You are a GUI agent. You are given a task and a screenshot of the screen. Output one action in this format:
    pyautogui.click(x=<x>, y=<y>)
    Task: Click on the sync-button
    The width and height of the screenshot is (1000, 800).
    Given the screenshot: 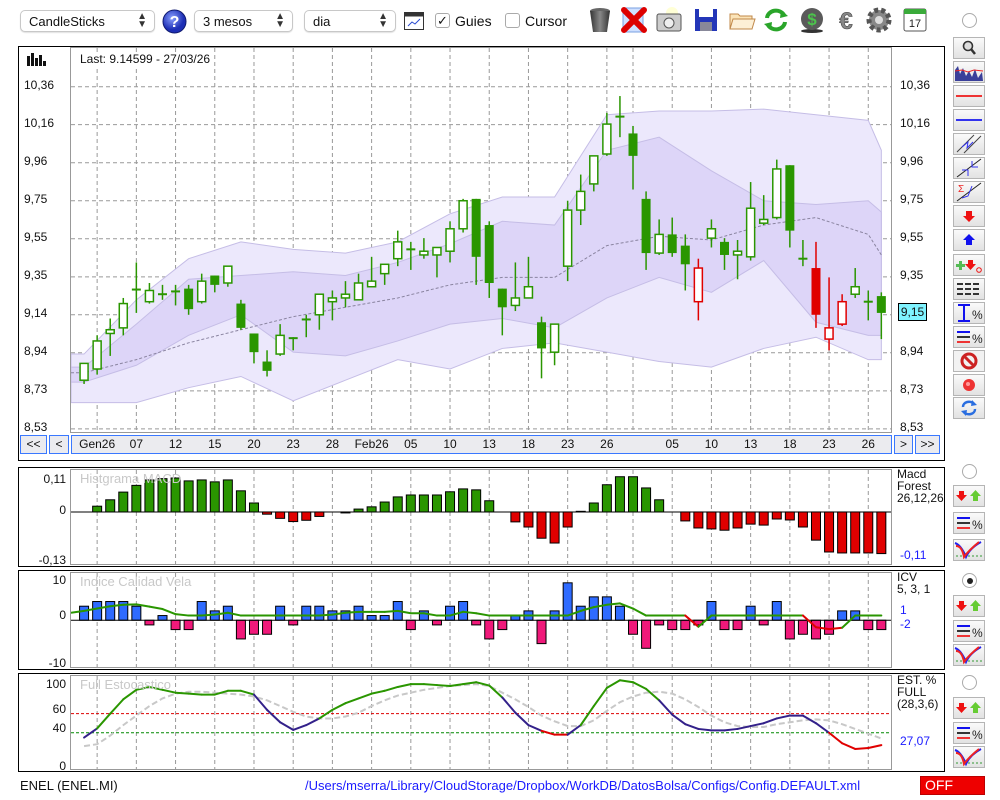 What is the action you would take?
    pyautogui.click(x=969, y=408)
    